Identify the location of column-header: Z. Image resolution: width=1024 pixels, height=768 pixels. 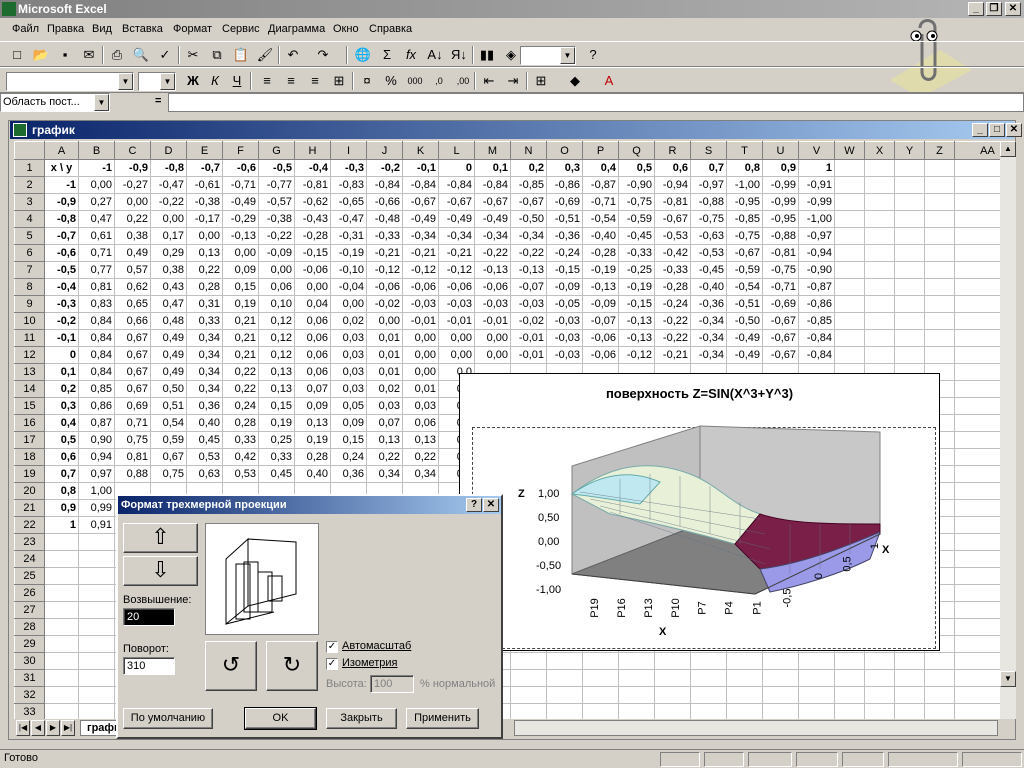
(939, 150).